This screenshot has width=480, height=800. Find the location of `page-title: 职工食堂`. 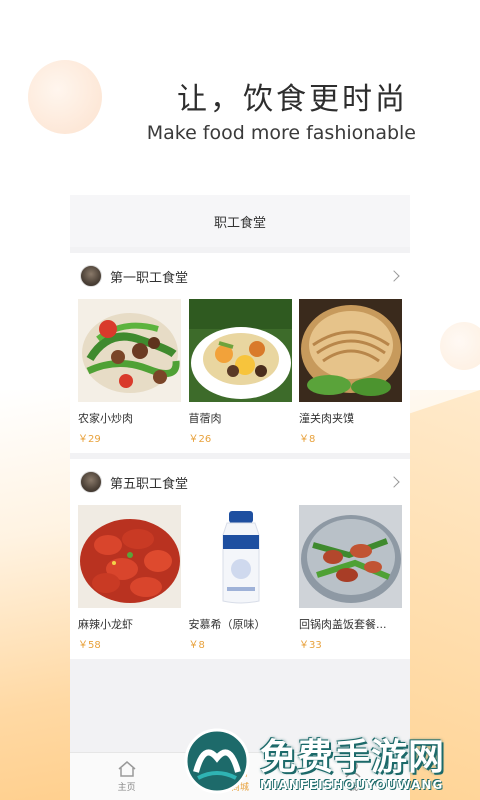

page-title: 职工食堂 is located at coordinates (239, 223).